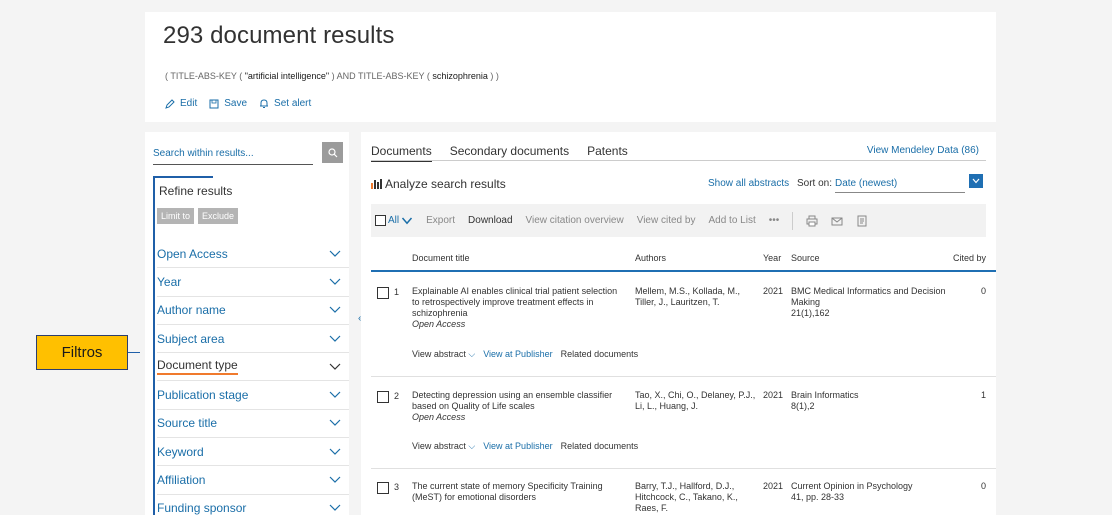 This screenshot has width=1112, height=515. What do you see at coordinates (253, 339) in the screenshot?
I see `filter-subject-area: Subject area` at bounding box center [253, 339].